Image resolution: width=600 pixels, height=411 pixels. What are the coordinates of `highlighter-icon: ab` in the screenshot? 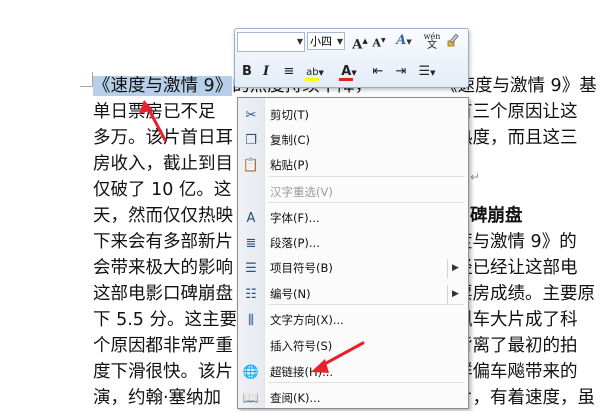 It's located at (312, 72).